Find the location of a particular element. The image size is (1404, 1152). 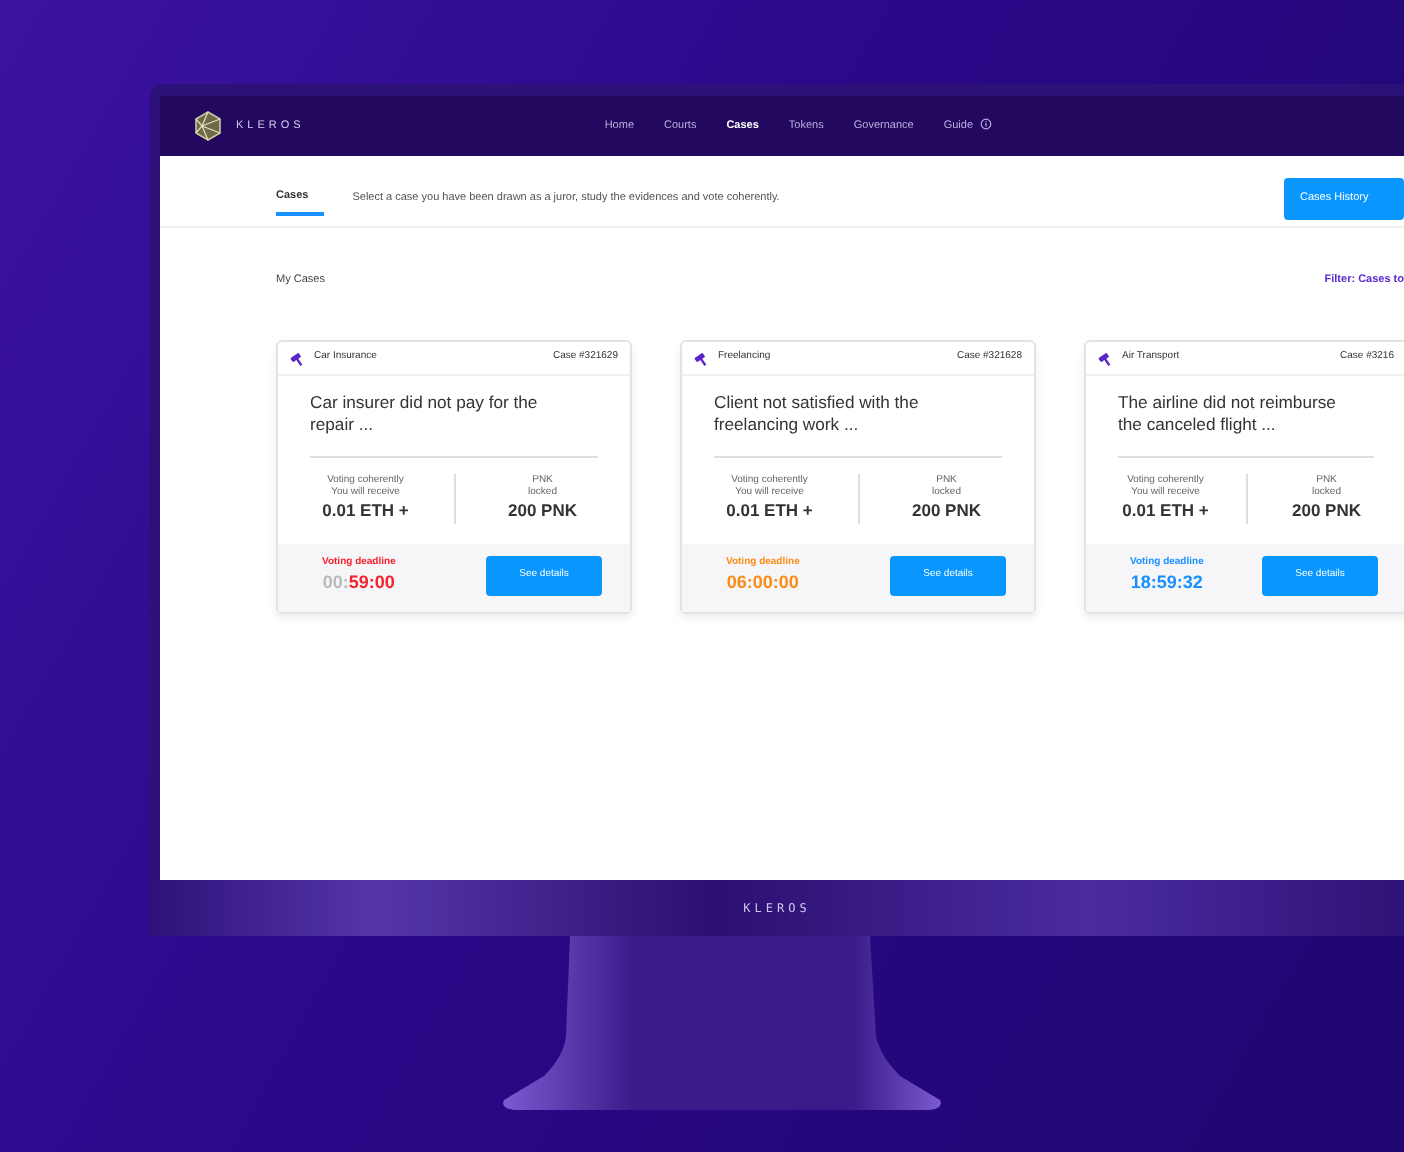

deadline-time: 18:59:32 is located at coordinates (1166, 583).